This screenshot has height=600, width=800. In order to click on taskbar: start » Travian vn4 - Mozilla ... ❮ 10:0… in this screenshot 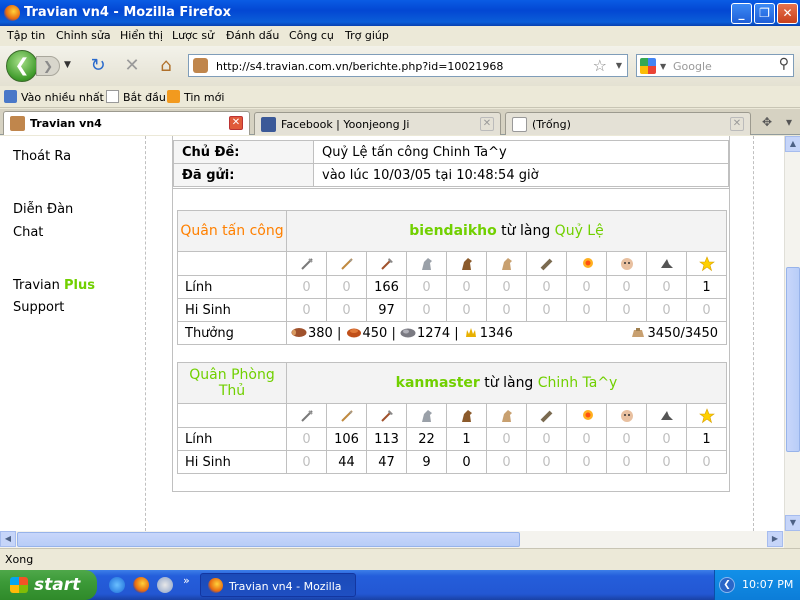, I will do `click(400, 585)`.